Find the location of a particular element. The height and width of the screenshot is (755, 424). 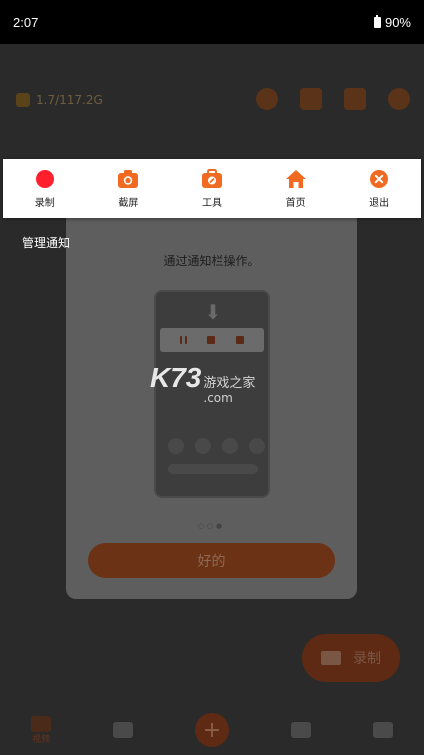

toolbar-record: 录制 is located at coordinates (45, 189).